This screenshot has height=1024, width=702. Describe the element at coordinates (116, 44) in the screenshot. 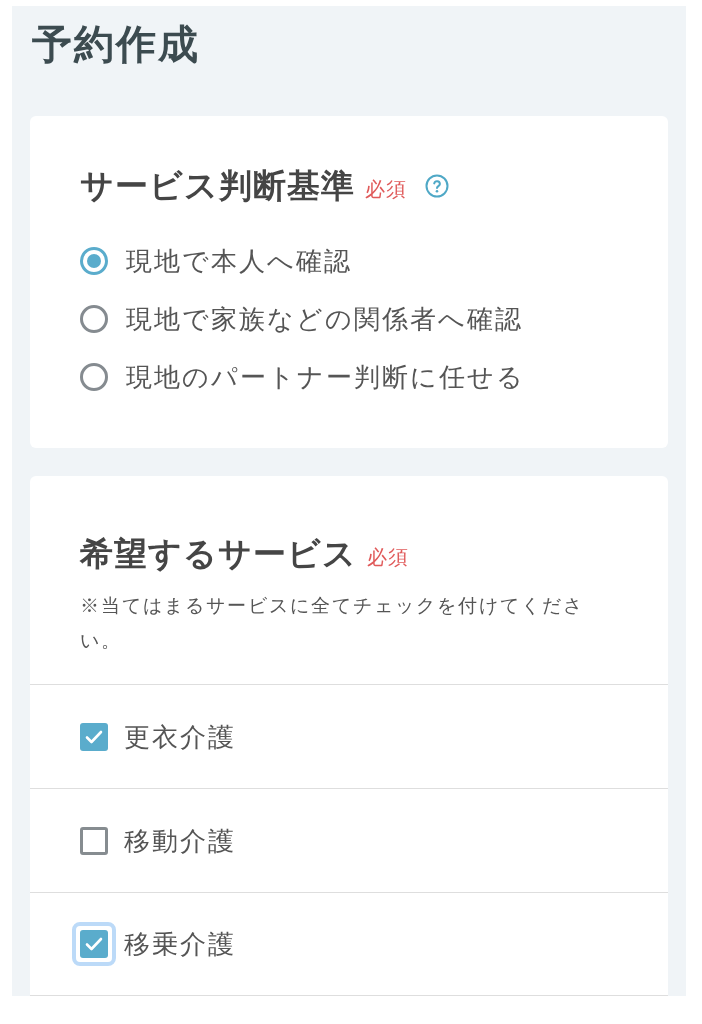

I see `page-title: 予約作成` at that location.